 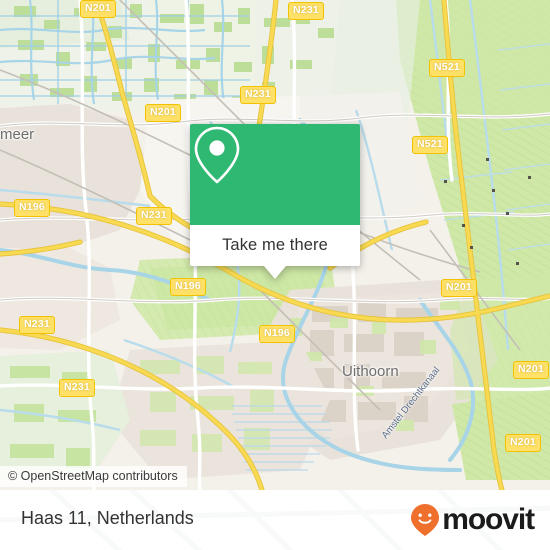 I want to click on moovit-brand: moovit, so click(x=472, y=519).